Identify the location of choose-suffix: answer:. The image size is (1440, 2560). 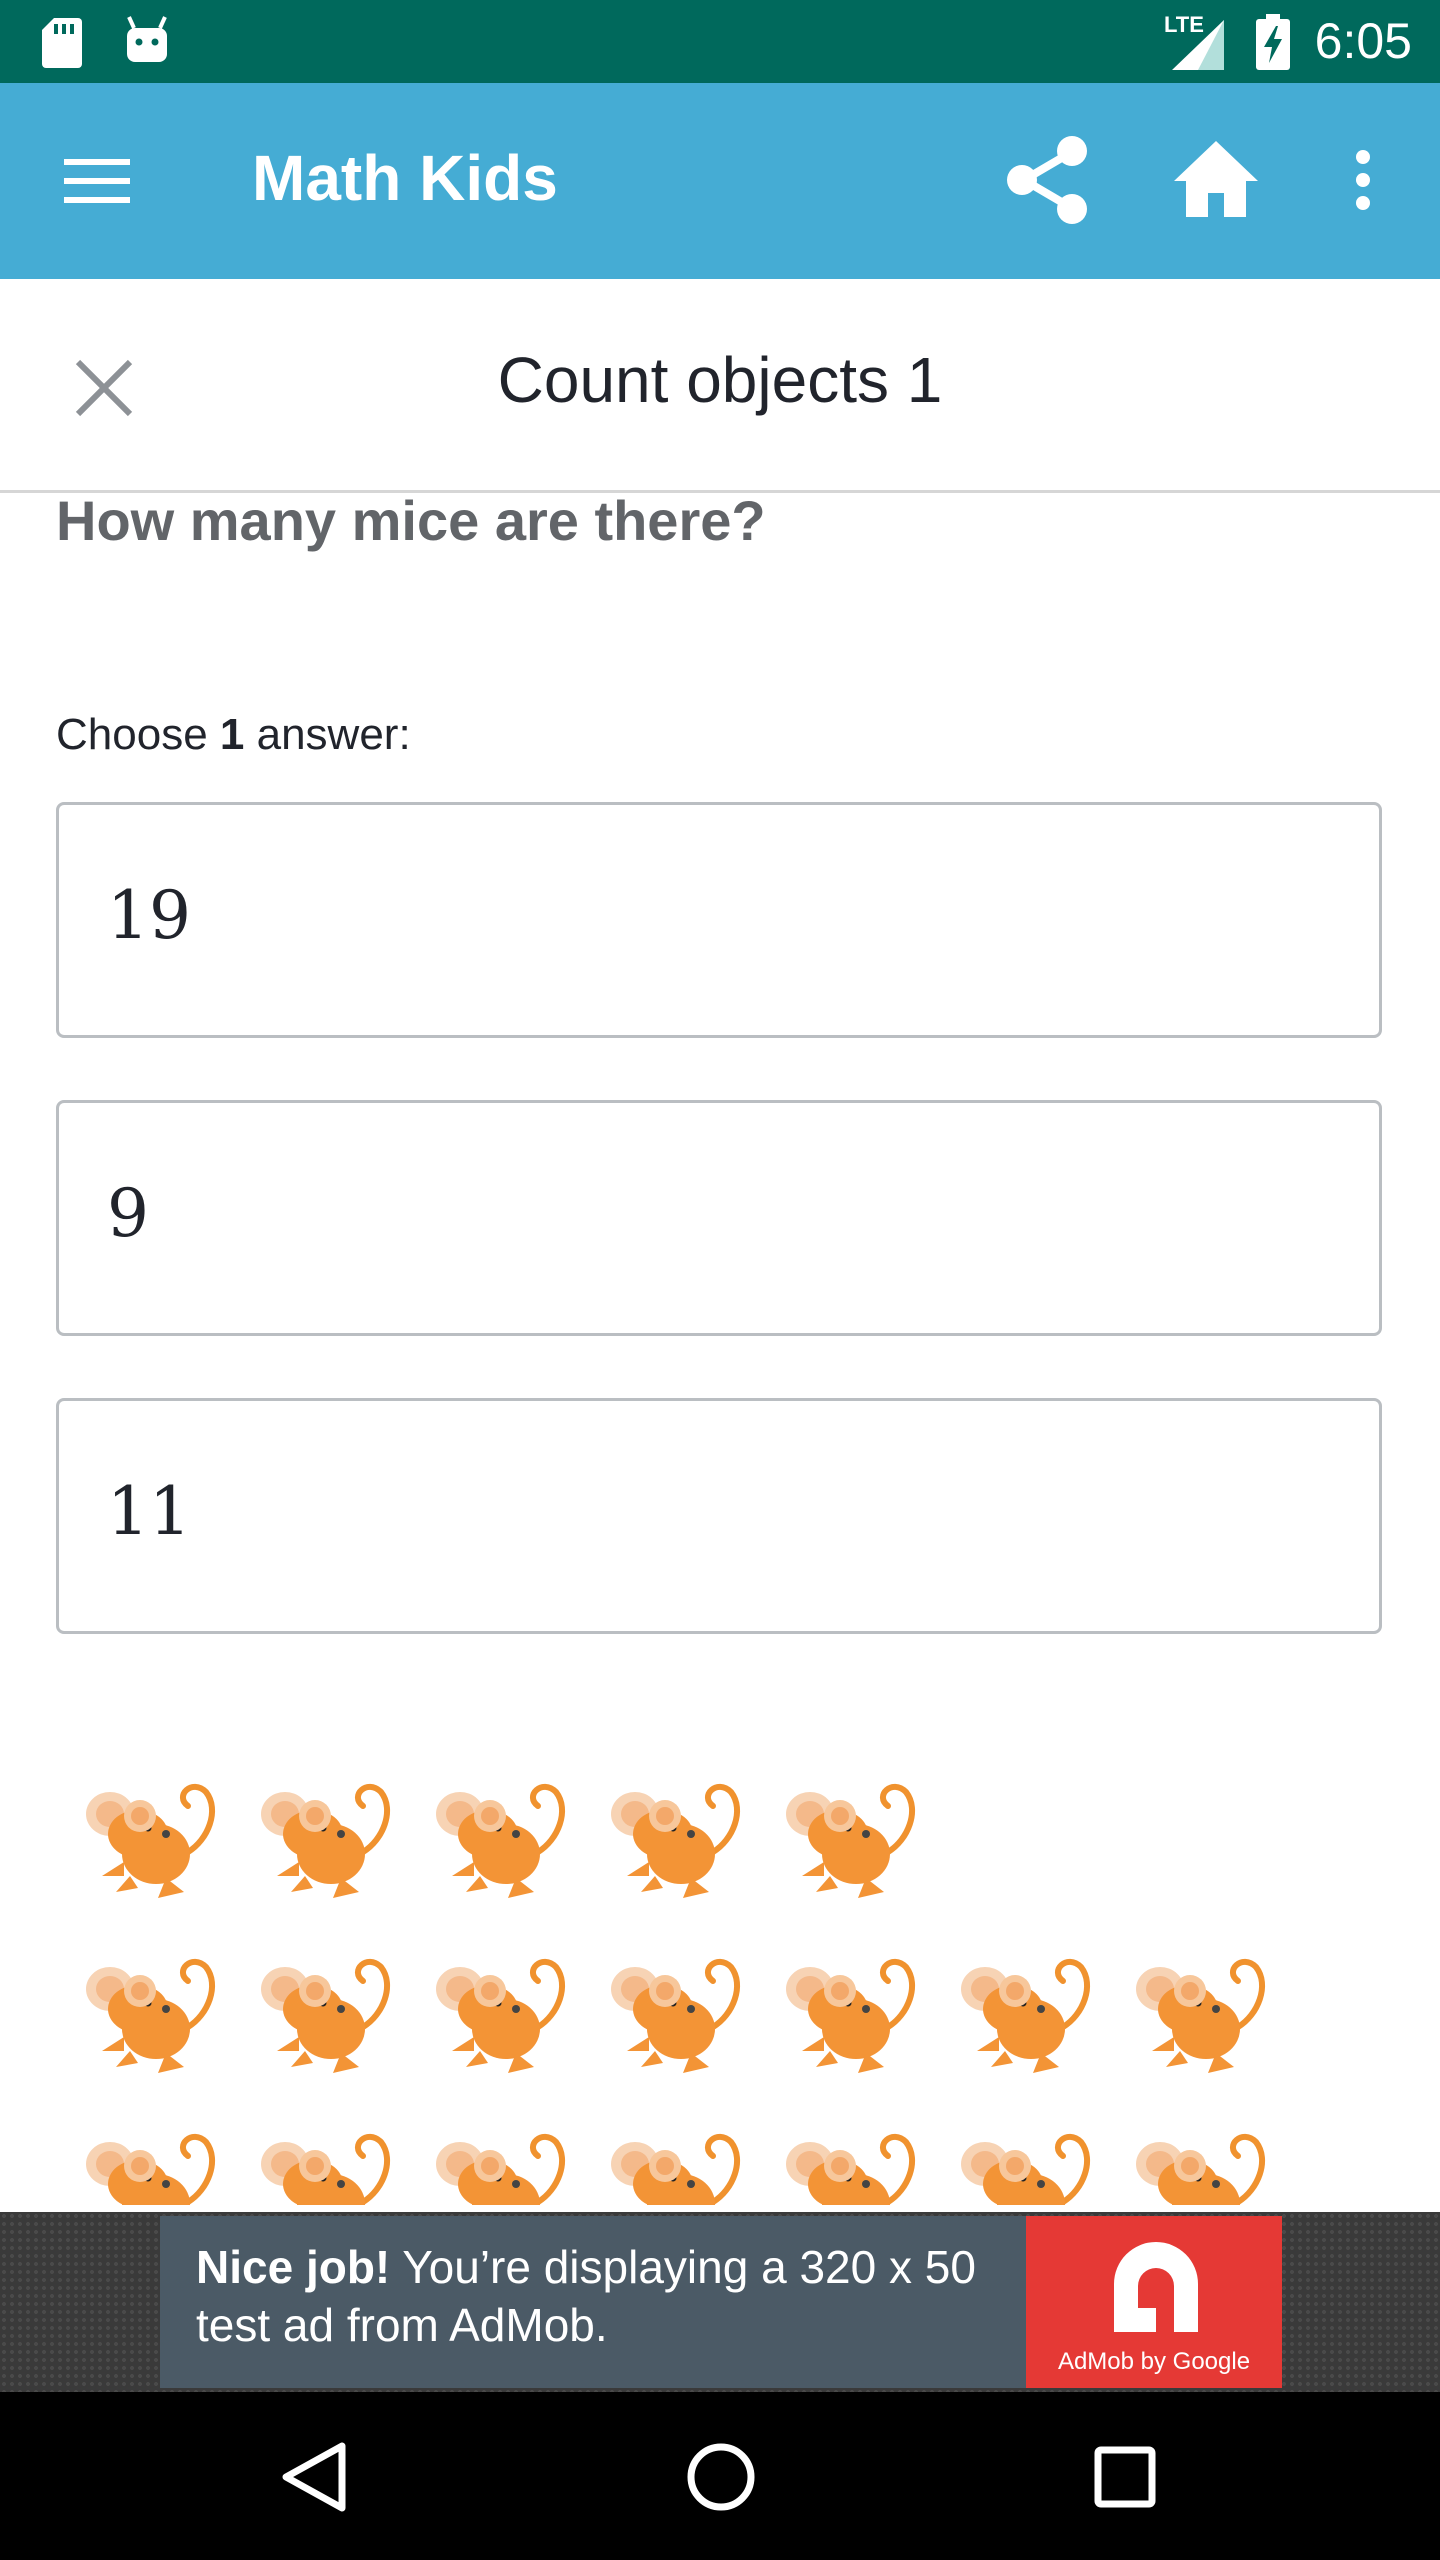
(327, 734).